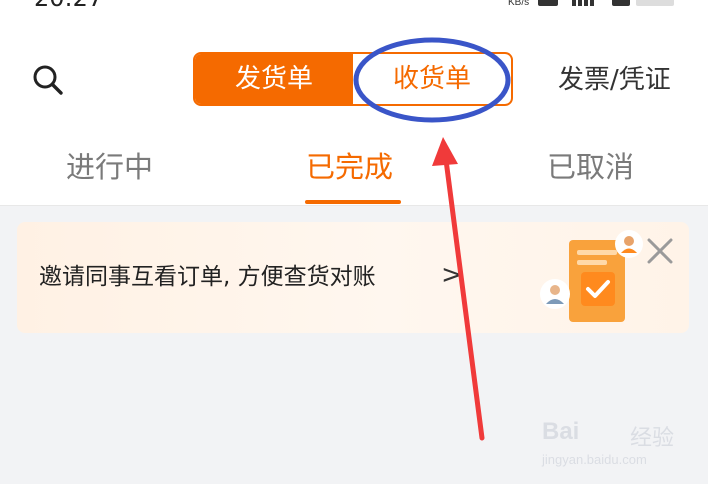 Image resolution: width=708 pixels, height=484 pixels. Describe the element at coordinates (655, 3) in the screenshot. I see `battery-icon` at that location.